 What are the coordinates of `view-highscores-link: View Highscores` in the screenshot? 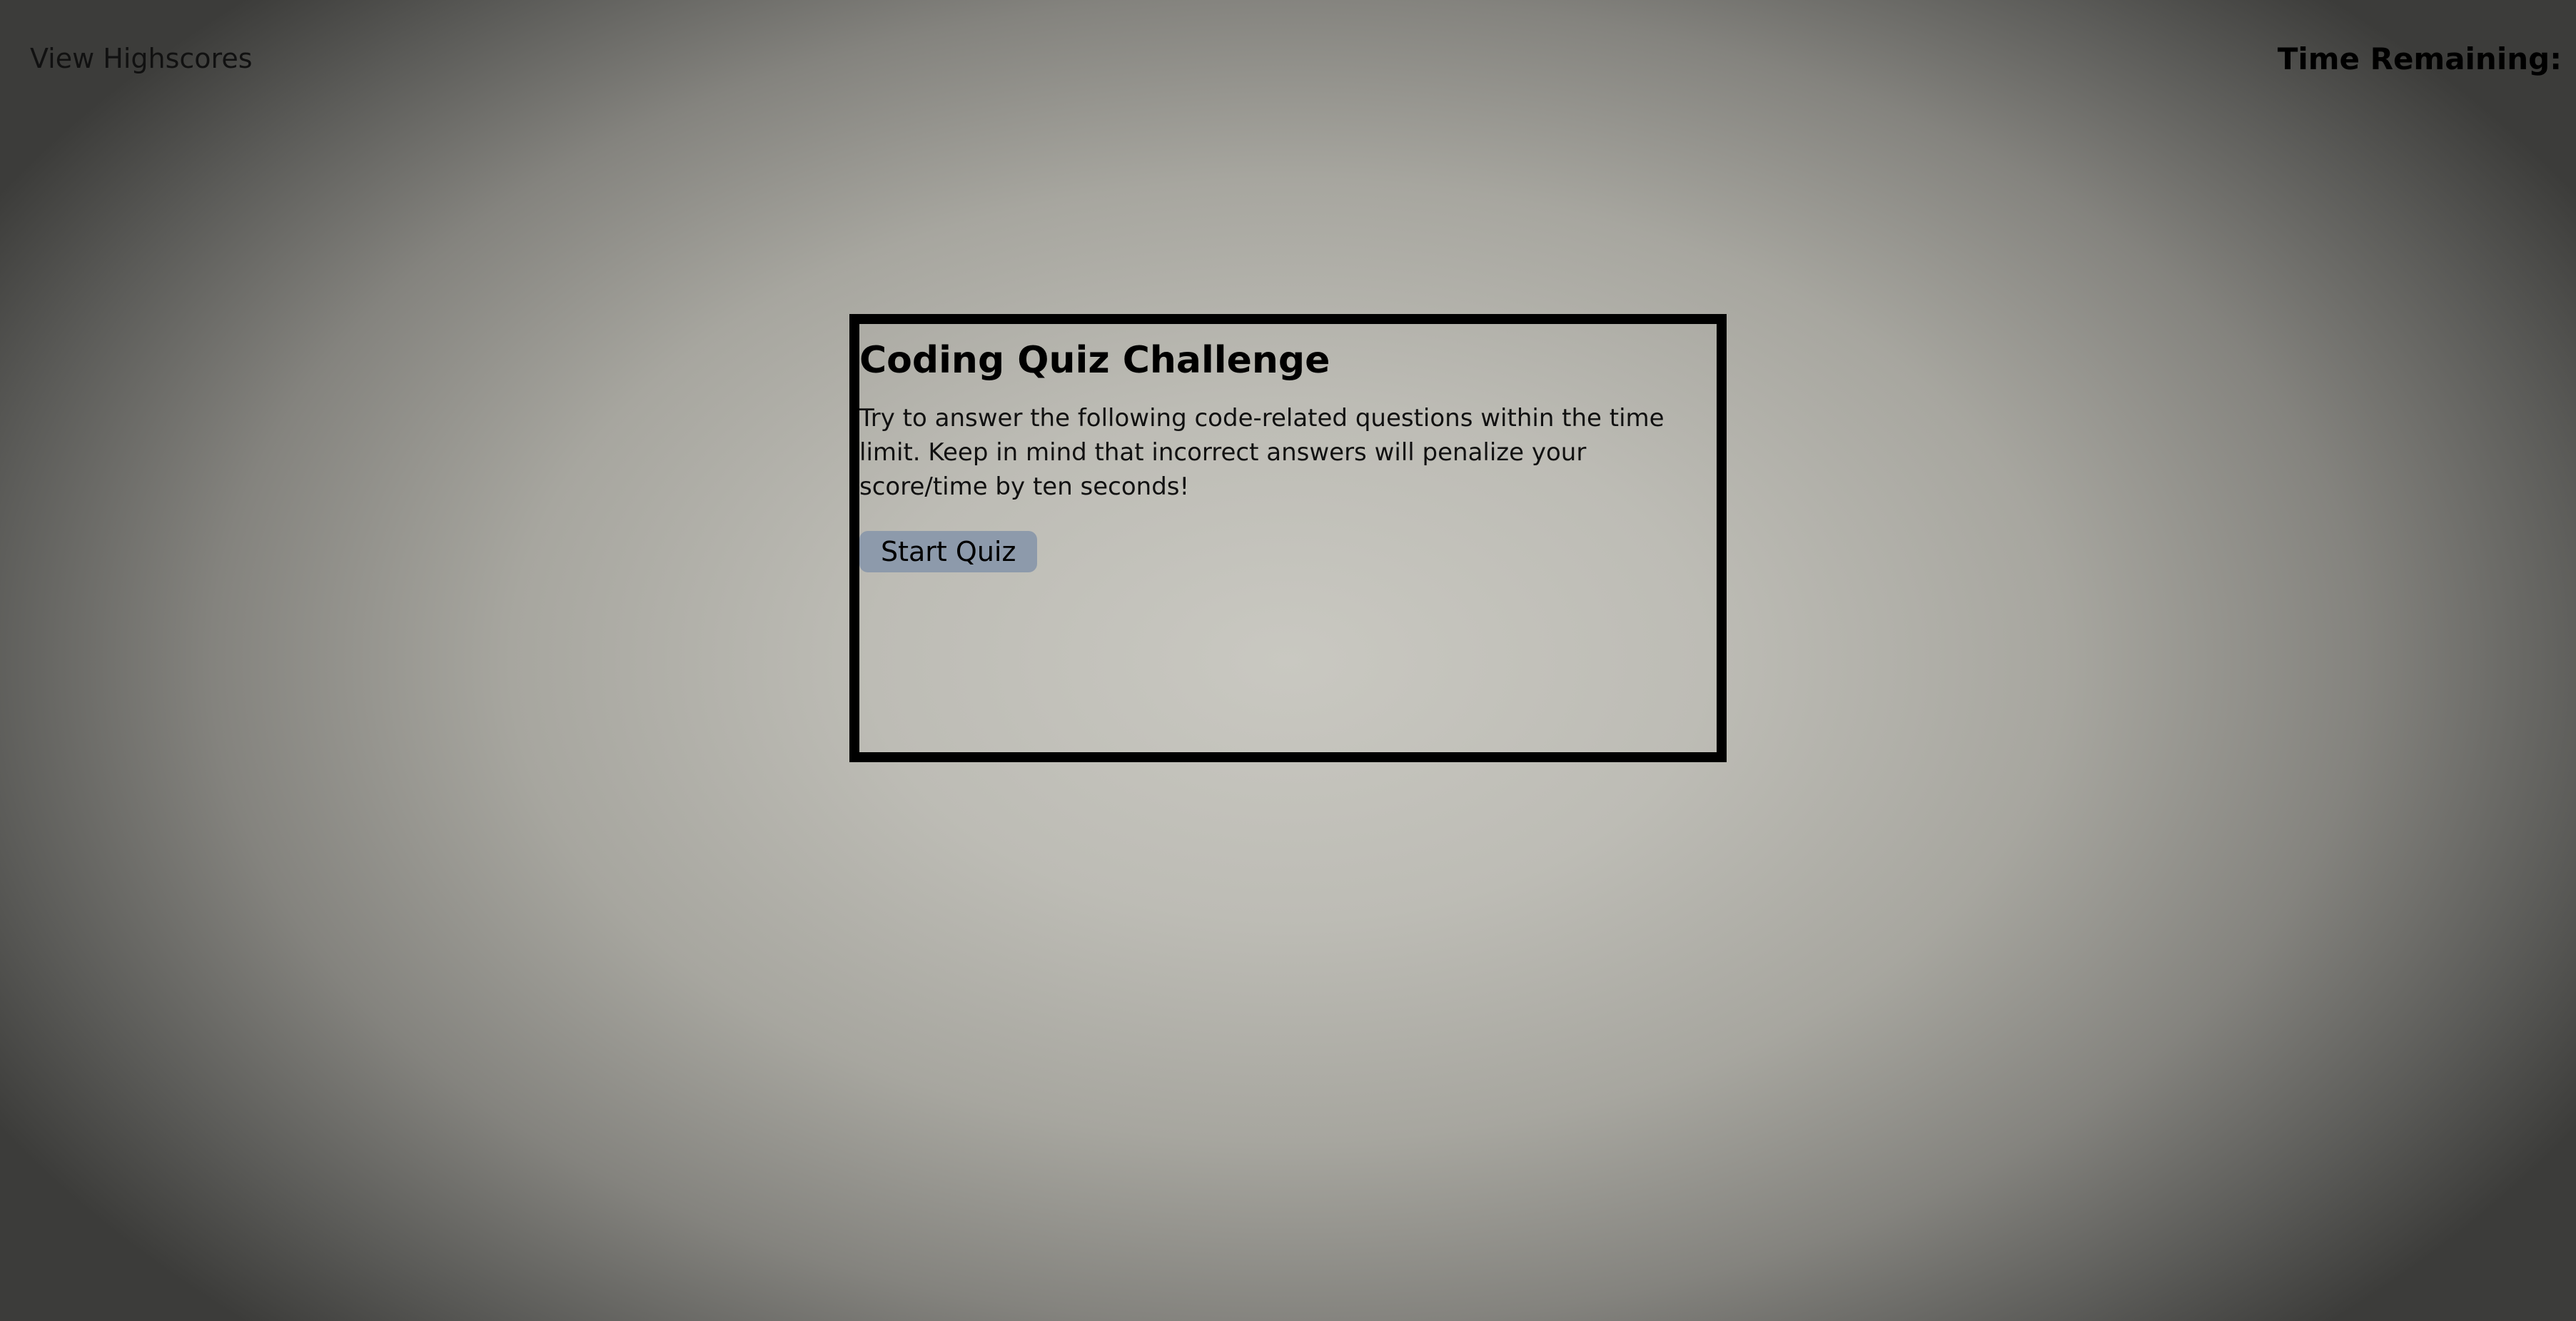 It's located at (141, 59).